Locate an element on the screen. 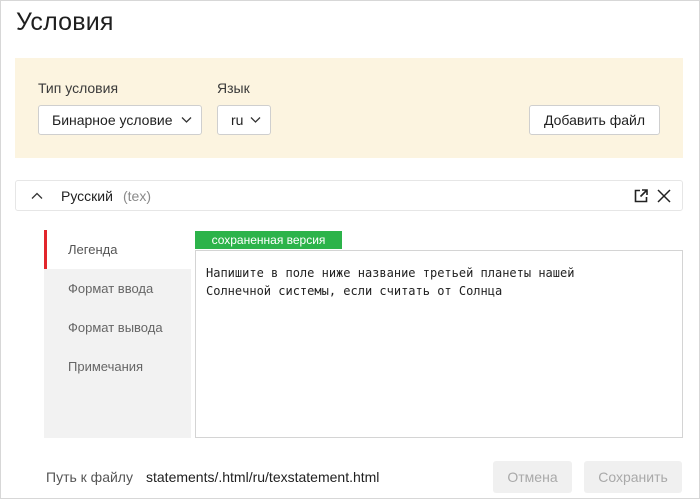  tab-notes: Примечания is located at coordinates (117, 366).